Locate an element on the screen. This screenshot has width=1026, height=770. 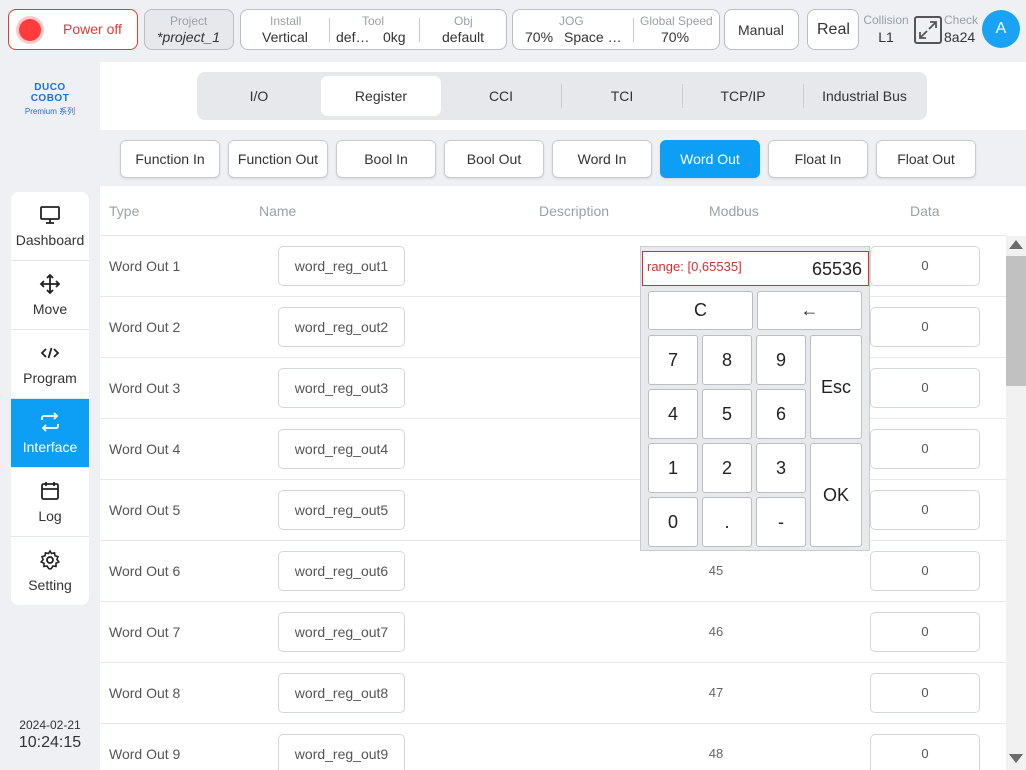
jog-speed-panel: JOG 70% Space … Global Speed 70% is located at coordinates (616, 29).